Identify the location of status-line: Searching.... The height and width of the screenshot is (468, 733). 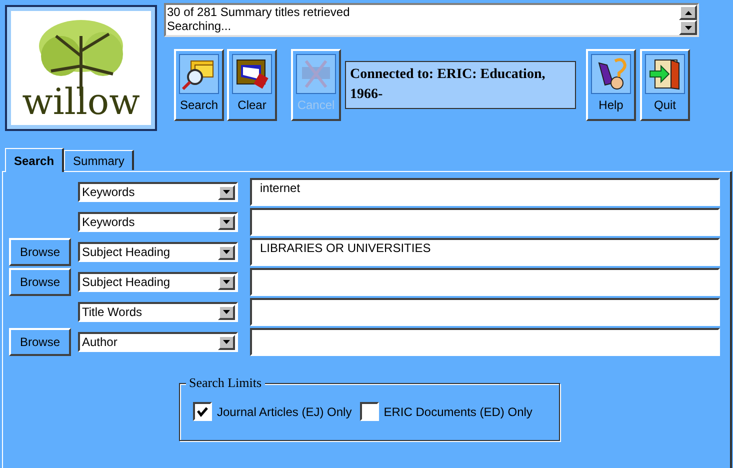
(199, 26).